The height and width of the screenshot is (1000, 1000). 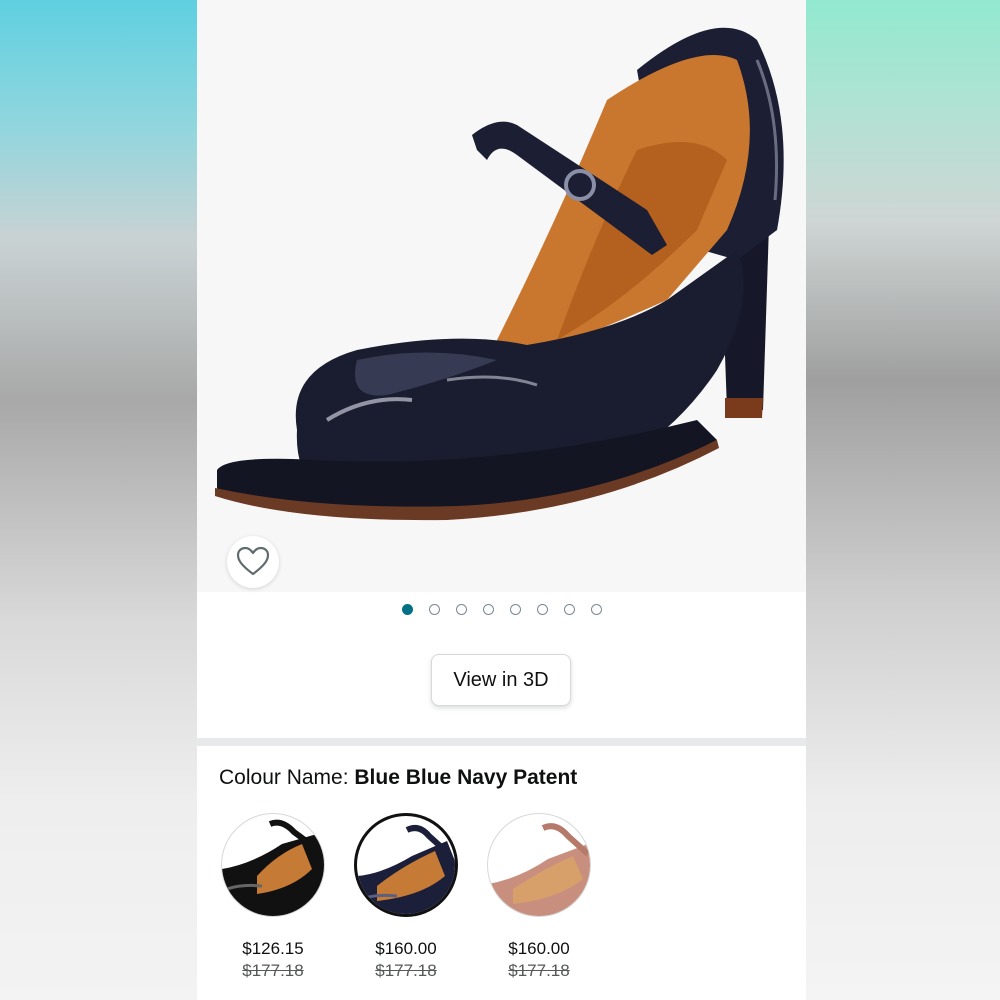 I want to click on image-pagination, so click(x=501, y=609).